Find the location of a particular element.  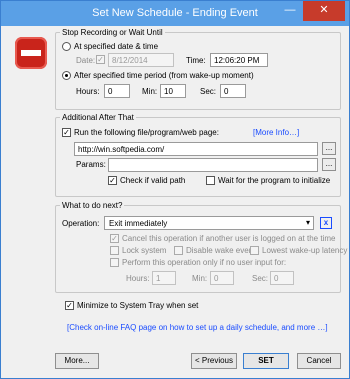

idle-min-label: Min: is located at coordinates (200, 278).